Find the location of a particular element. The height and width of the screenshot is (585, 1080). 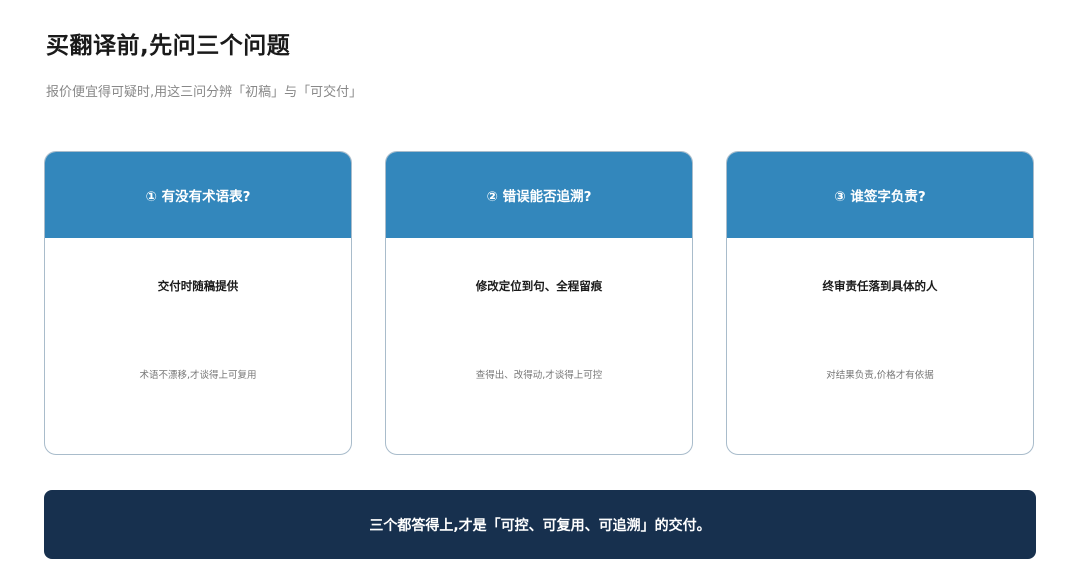

question-card-traceability: ② 错误能否追溯? 修改定位到句、全程留痕 查得出、改得动,才谈得上可控 is located at coordinates (539, 303).